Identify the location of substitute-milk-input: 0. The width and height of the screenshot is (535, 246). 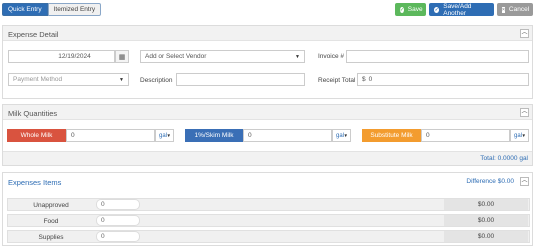
(465, 135).